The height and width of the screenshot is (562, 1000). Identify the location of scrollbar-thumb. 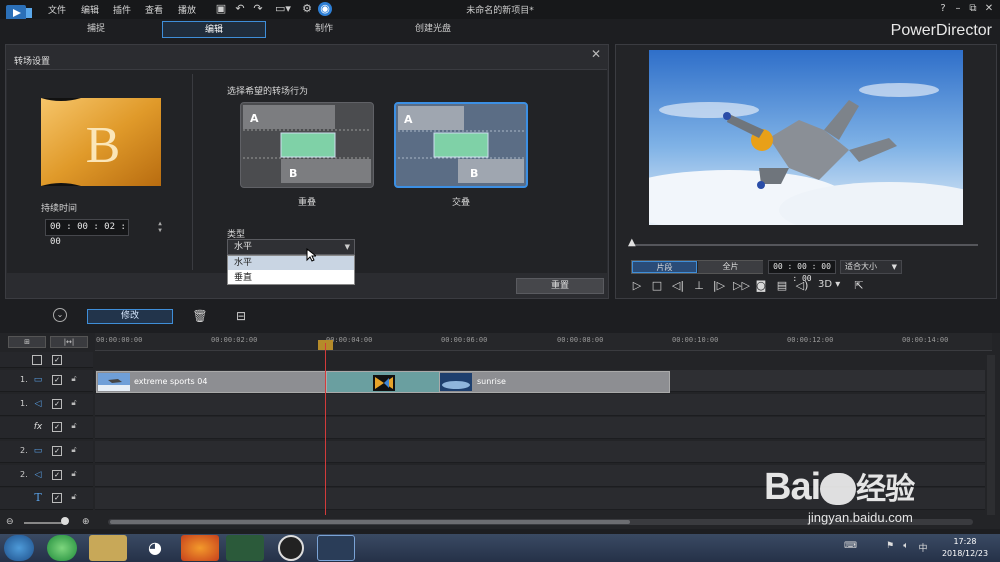
(370, 522).